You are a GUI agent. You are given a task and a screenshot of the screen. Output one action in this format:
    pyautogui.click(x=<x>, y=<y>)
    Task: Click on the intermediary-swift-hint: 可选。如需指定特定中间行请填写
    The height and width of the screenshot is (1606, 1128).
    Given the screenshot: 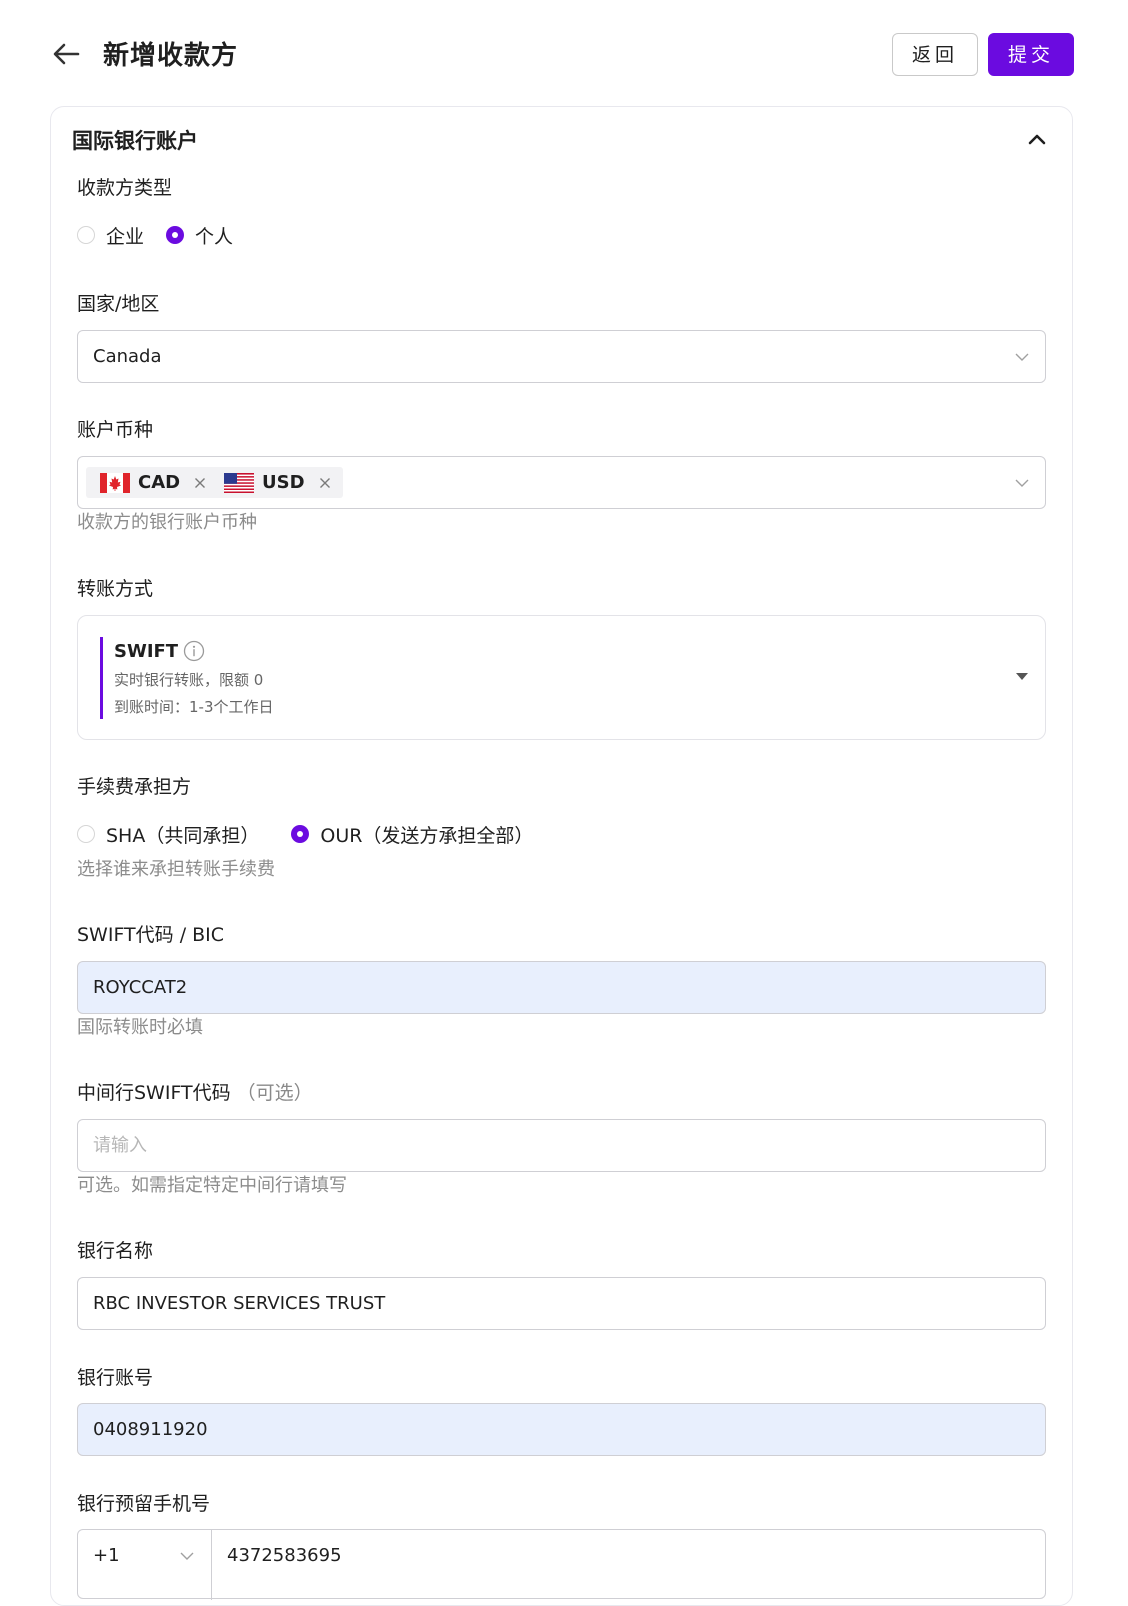 What is the action you would take?
    pyautogui.click(x=212, y=1185)
    